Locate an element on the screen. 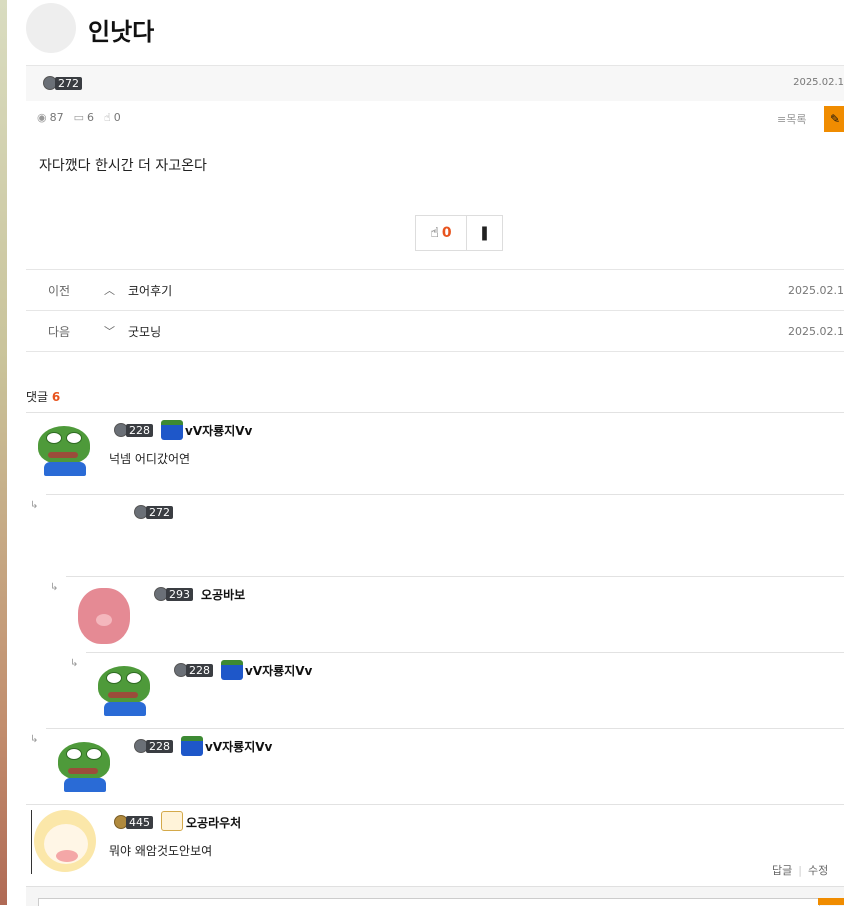  prev-label: 이전 is located at coordinates (59, 290).